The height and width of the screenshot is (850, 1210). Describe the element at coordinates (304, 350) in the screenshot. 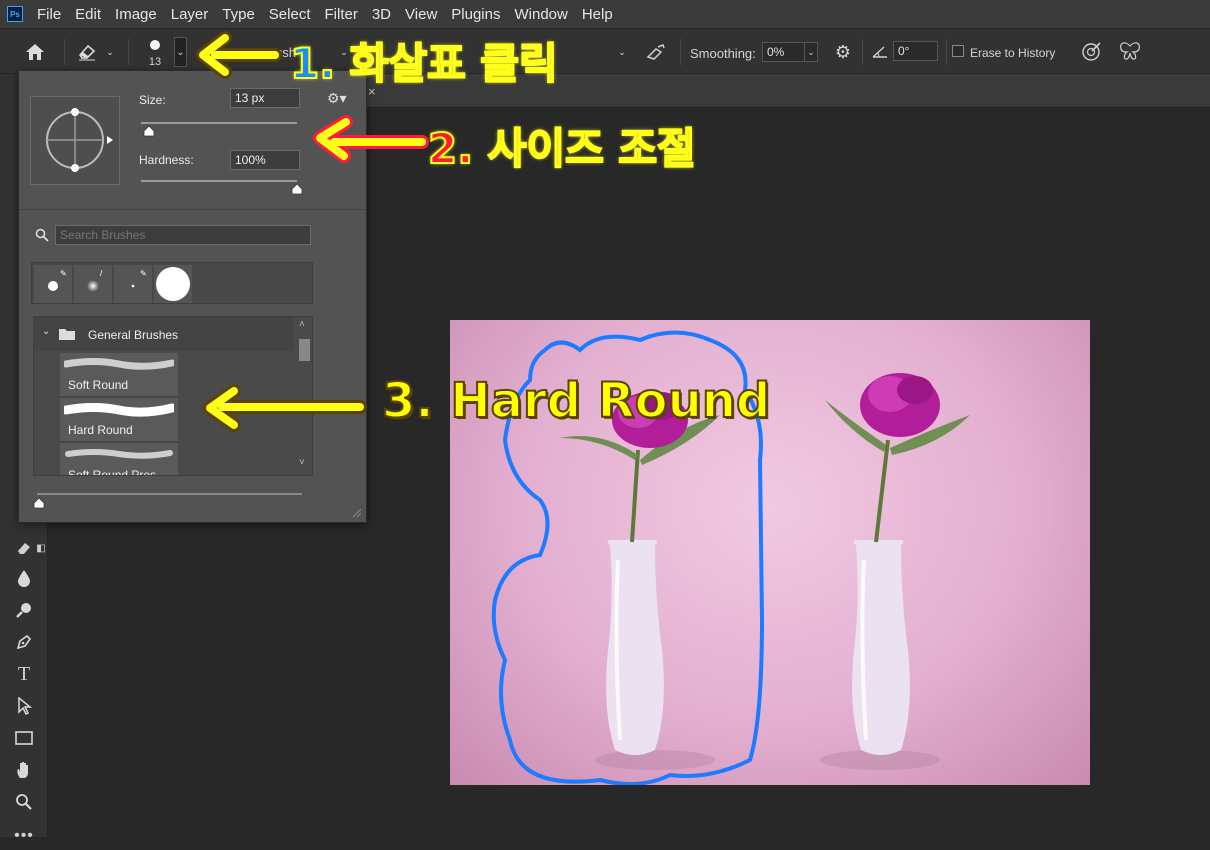

I see `scrollbar-thumb` at that location.